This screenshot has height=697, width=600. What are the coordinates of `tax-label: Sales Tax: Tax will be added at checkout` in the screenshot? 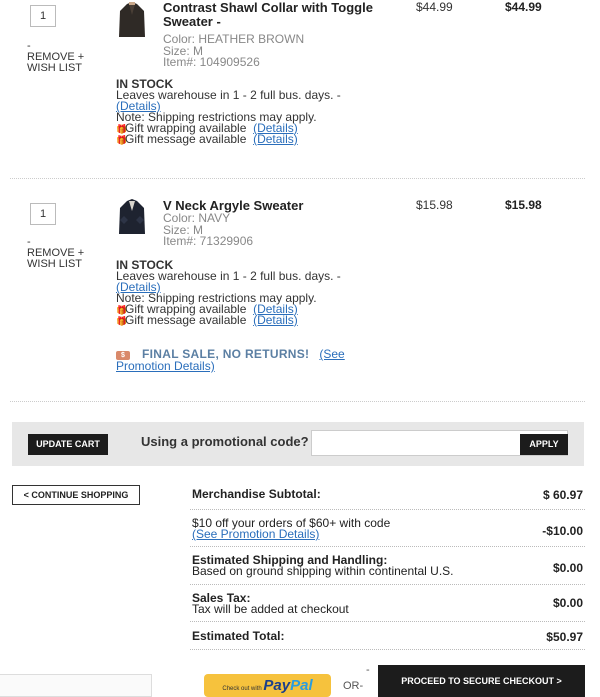 It's located at (270, 604).